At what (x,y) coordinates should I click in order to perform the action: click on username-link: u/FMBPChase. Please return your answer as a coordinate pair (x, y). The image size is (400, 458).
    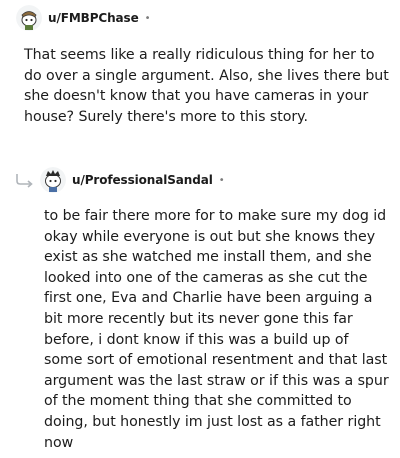
    Looking at the image, I should click on (93, 18).